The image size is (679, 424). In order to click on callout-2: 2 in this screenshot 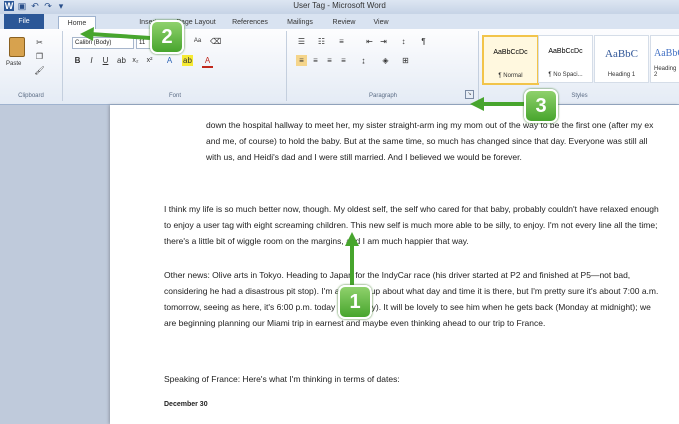, I will do `click(167, 37)`.